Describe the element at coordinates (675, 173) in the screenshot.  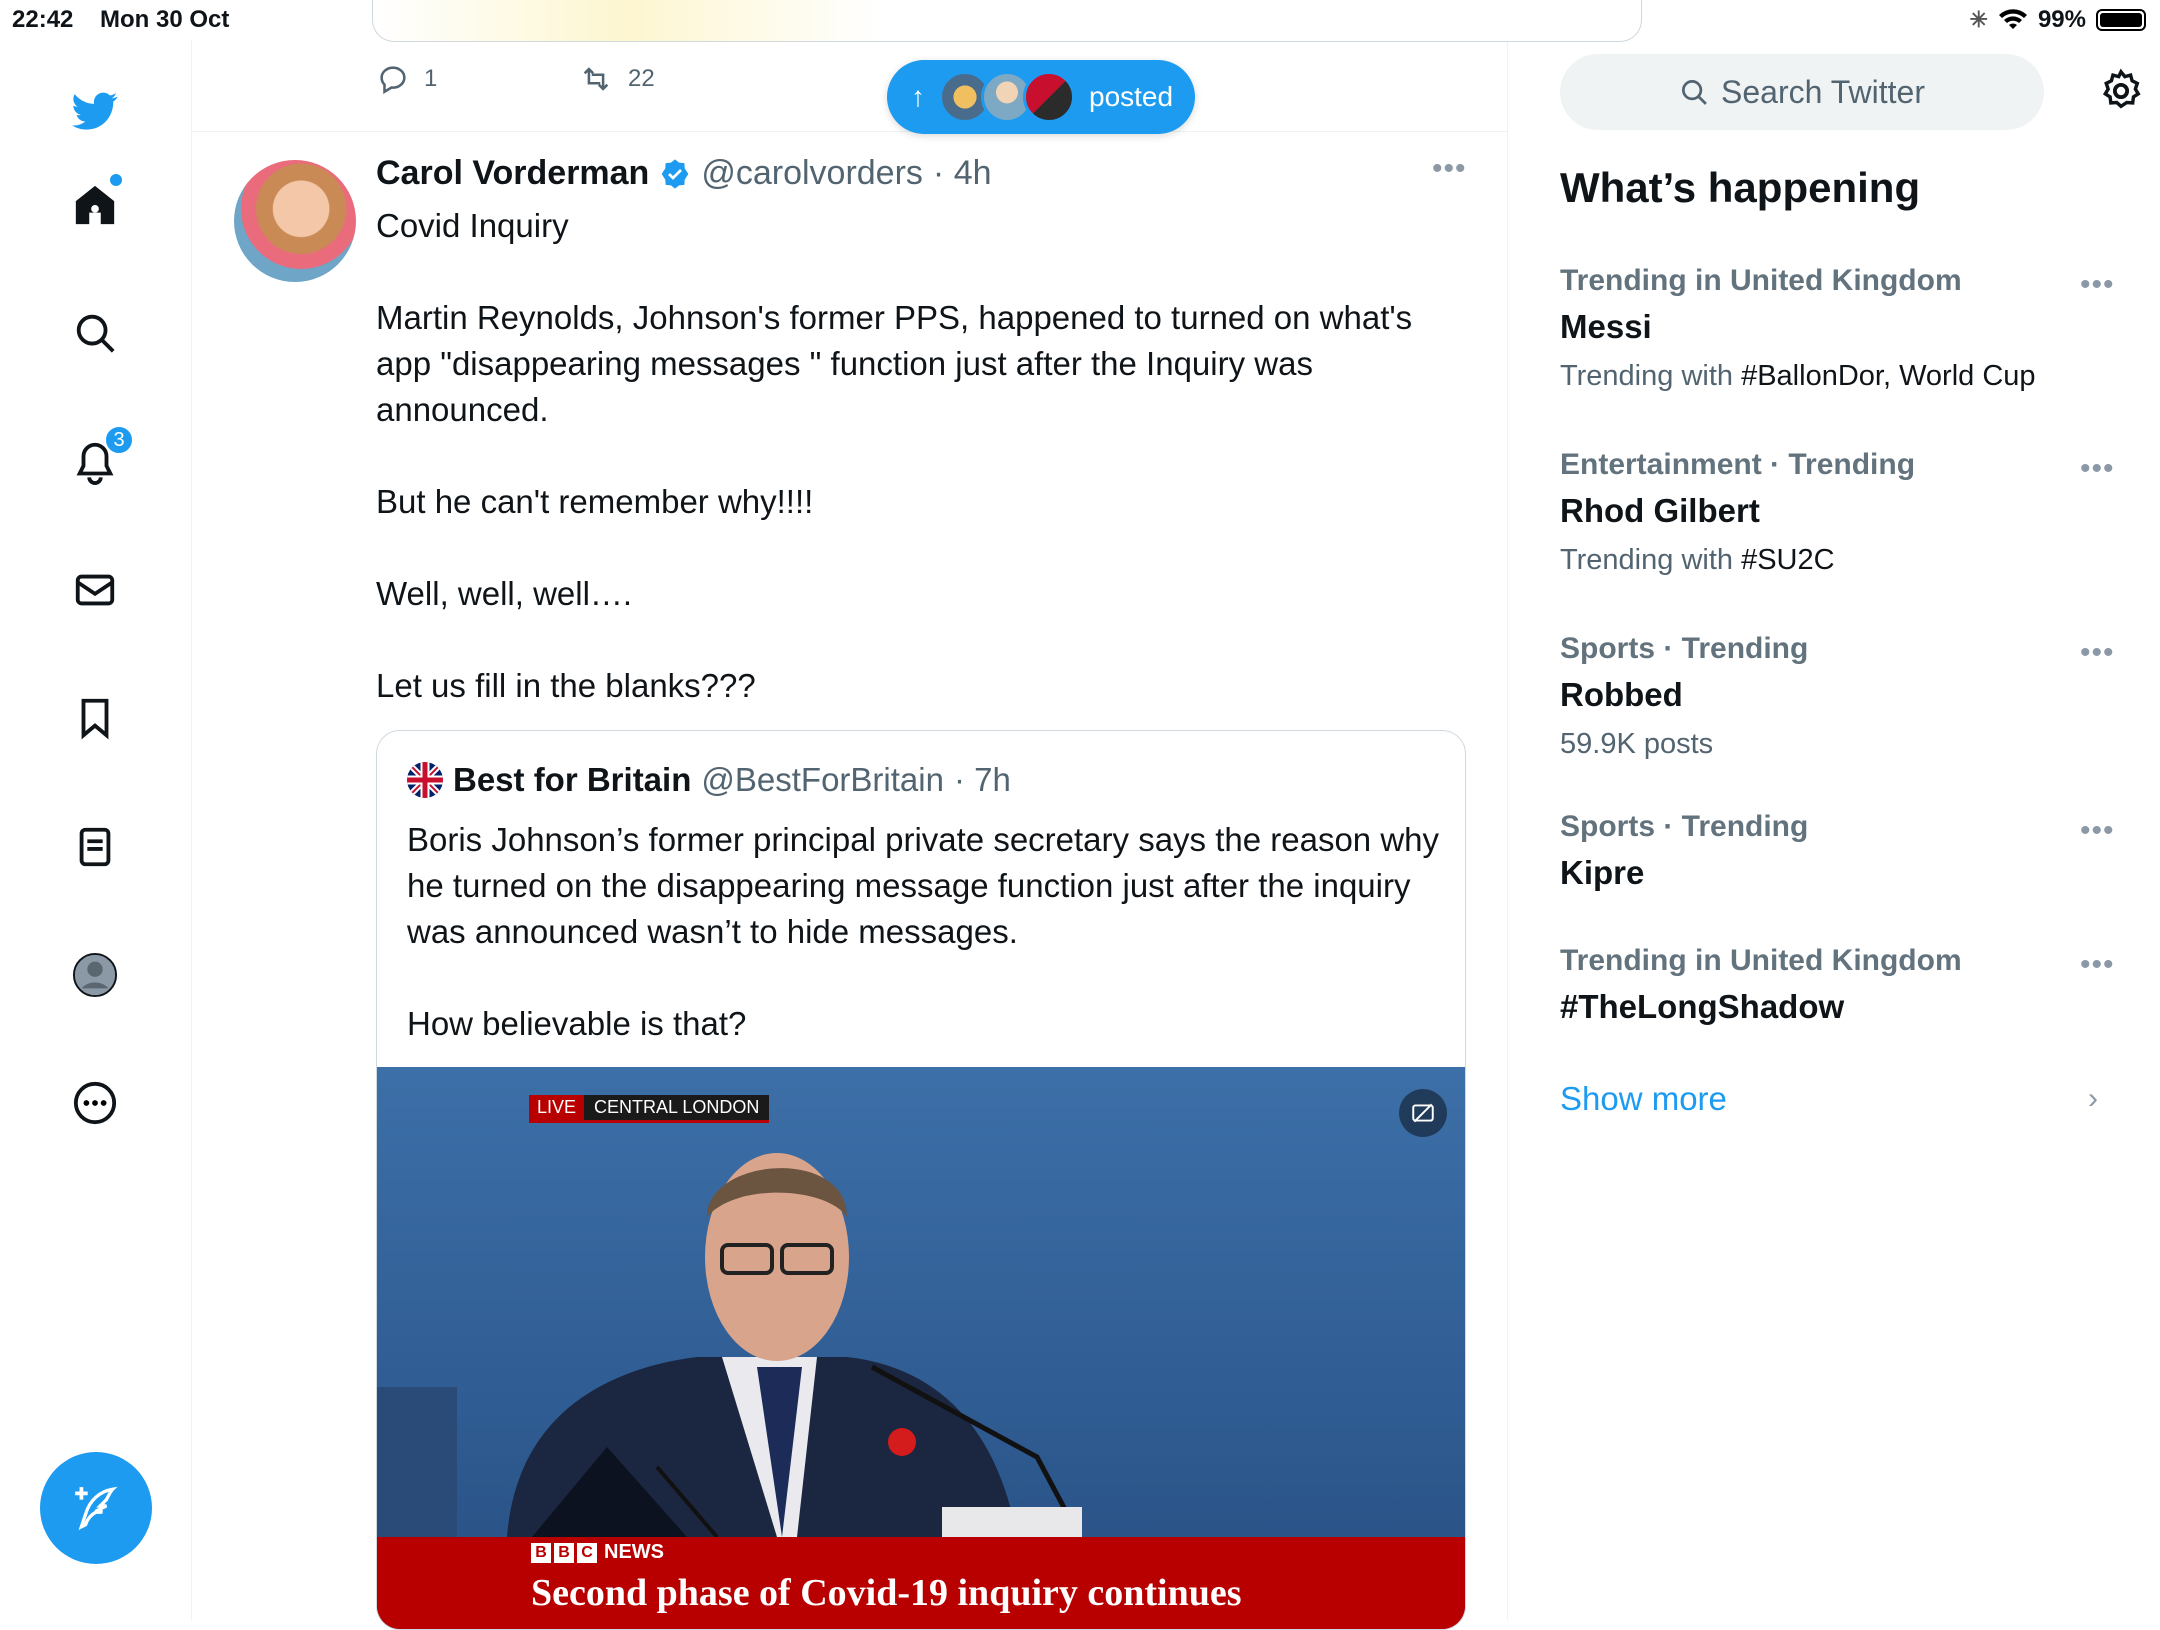
I see `verified-badge-icon` at that location.